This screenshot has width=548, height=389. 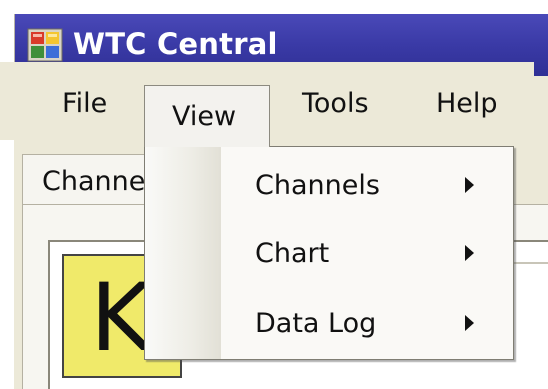 What do you see at coordinates (317, 185) in the screenshot?
I see `menu-item-channels-label: Channels` at bounding box center [317, 185].